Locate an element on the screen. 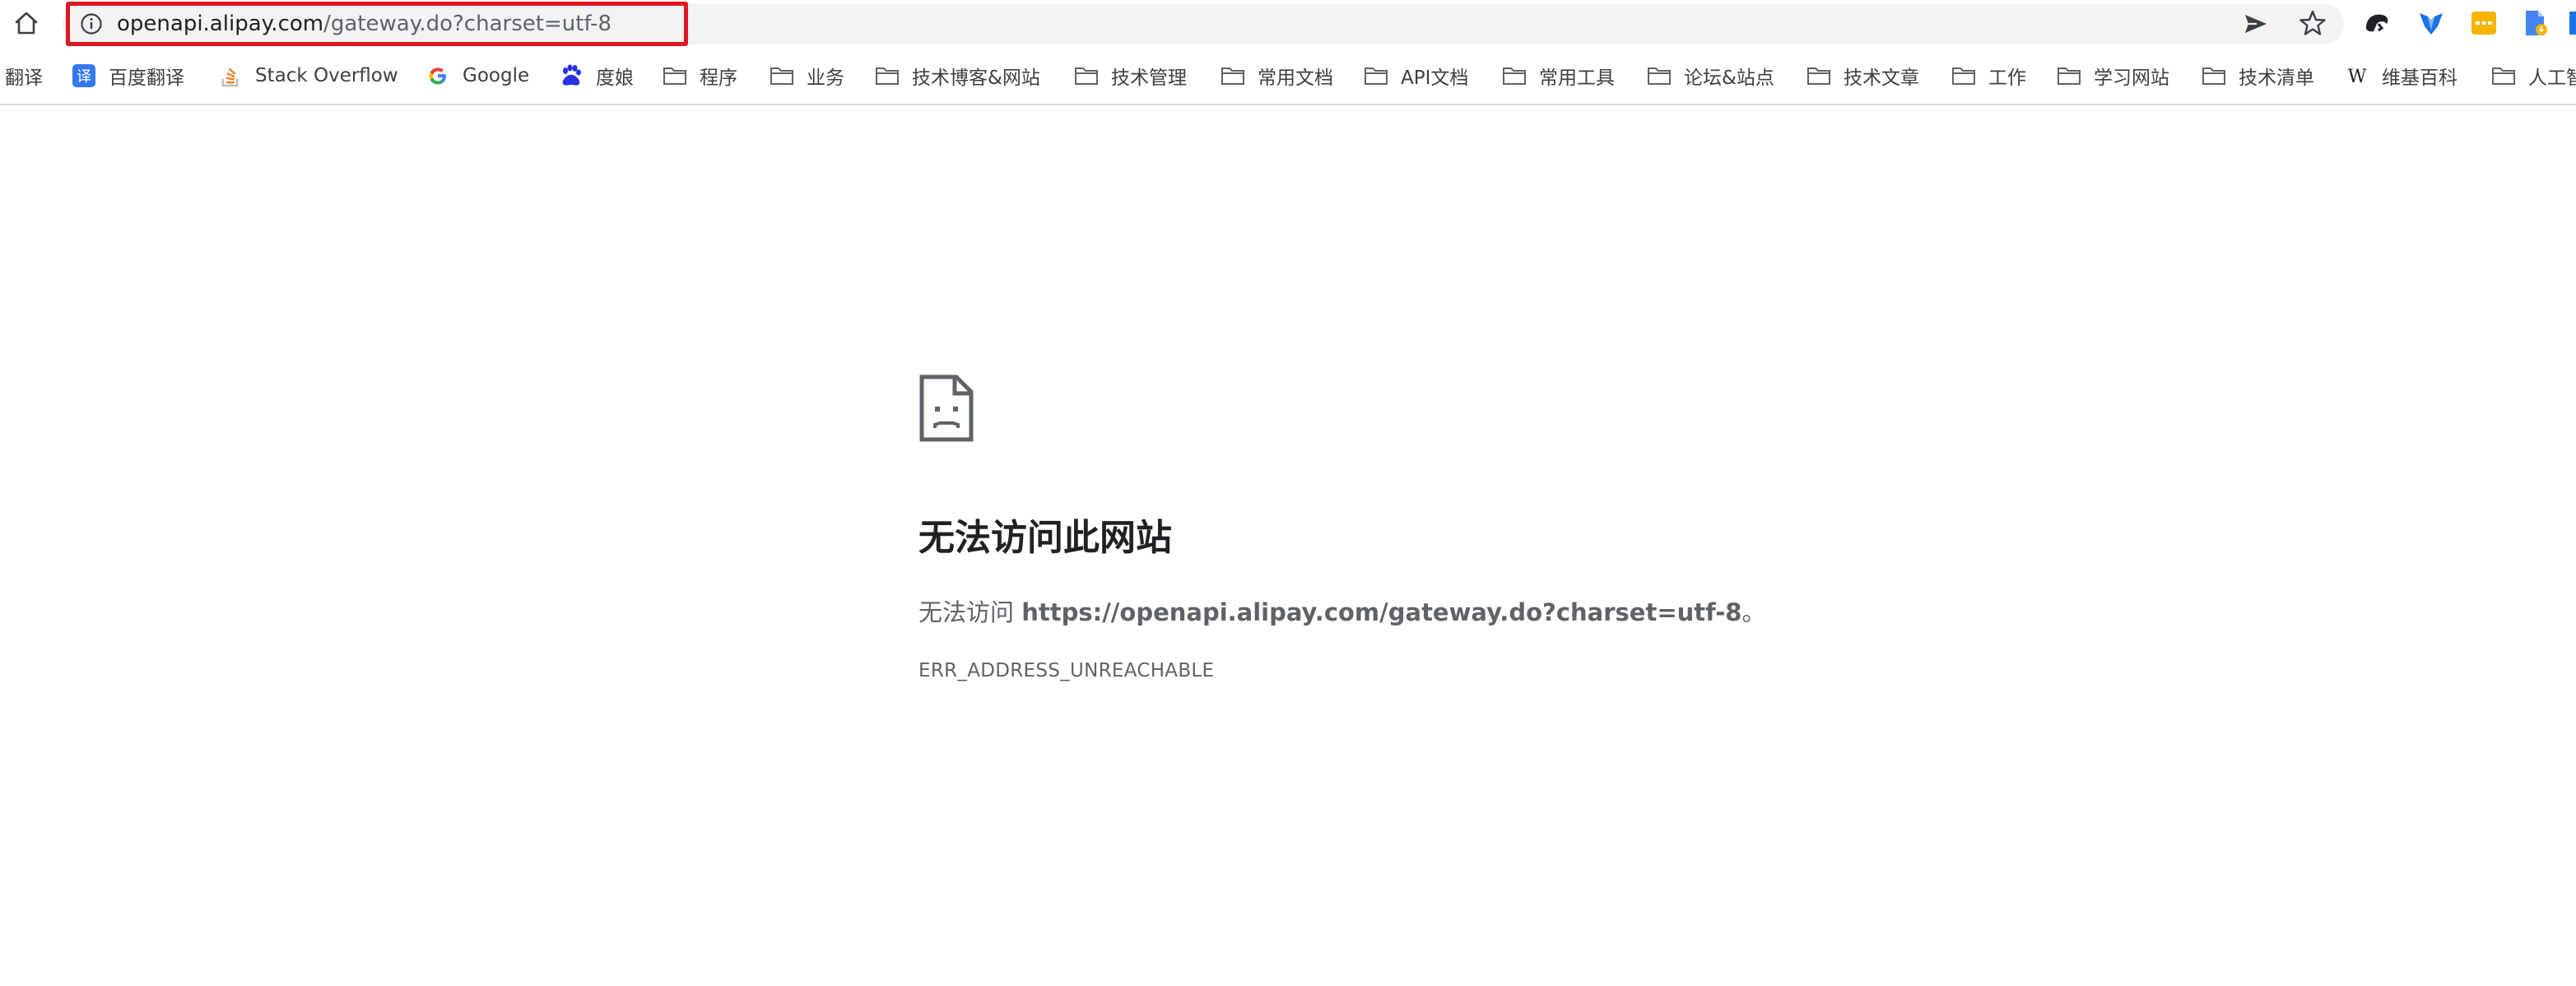  bookmark-google: Google is located at coordinates (477, 75).